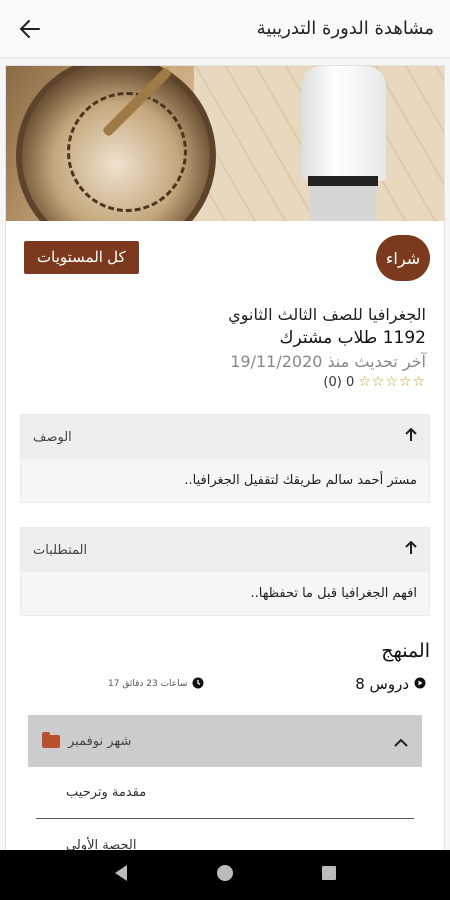 The width and height of the screenshot is (450, 900). I want to click on requirements-header: المتطلبات, so click(225, 550).